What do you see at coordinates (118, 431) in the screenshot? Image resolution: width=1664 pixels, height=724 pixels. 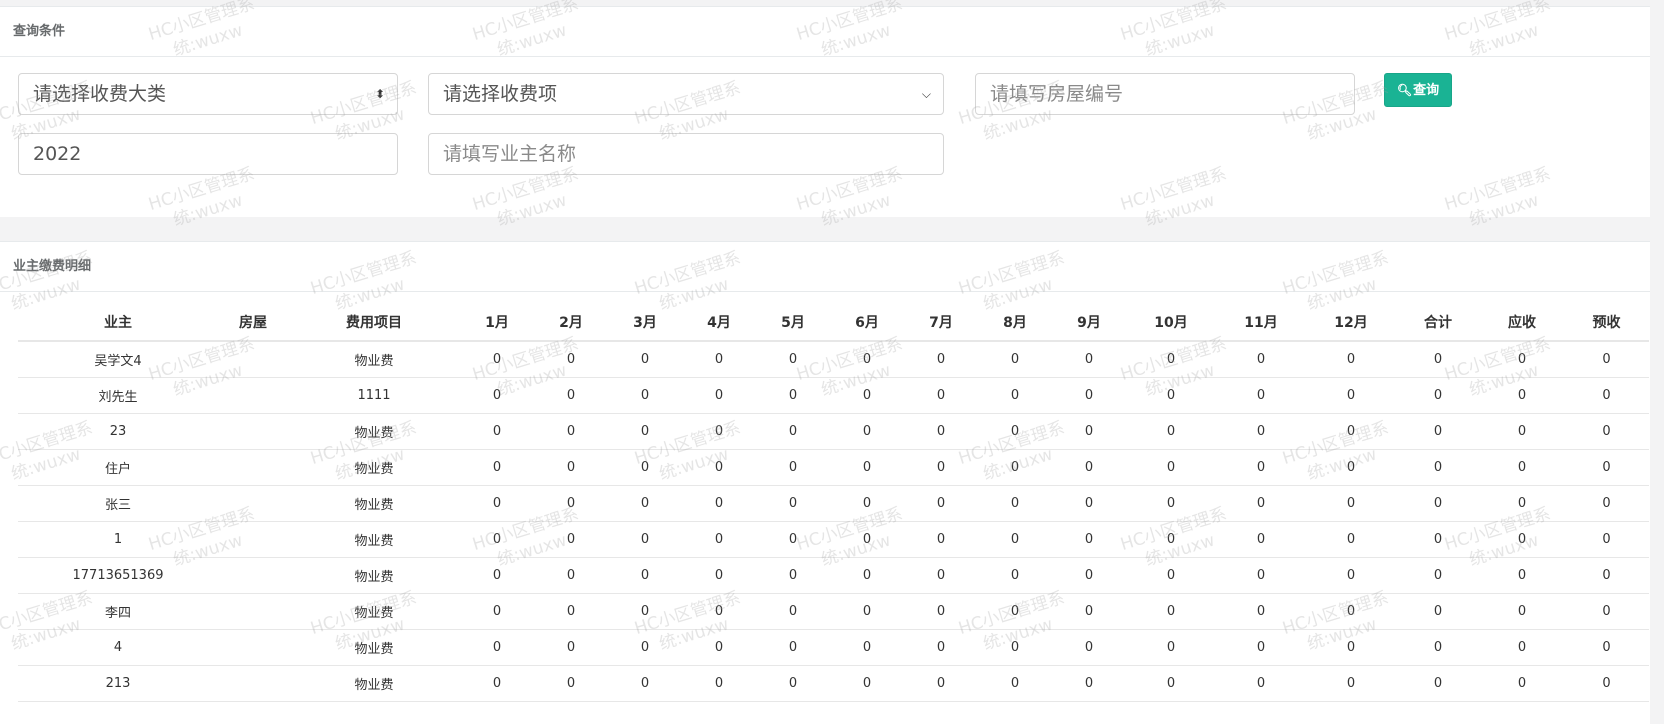 I see `table-cell: 23` at bounding box center [118, 431].